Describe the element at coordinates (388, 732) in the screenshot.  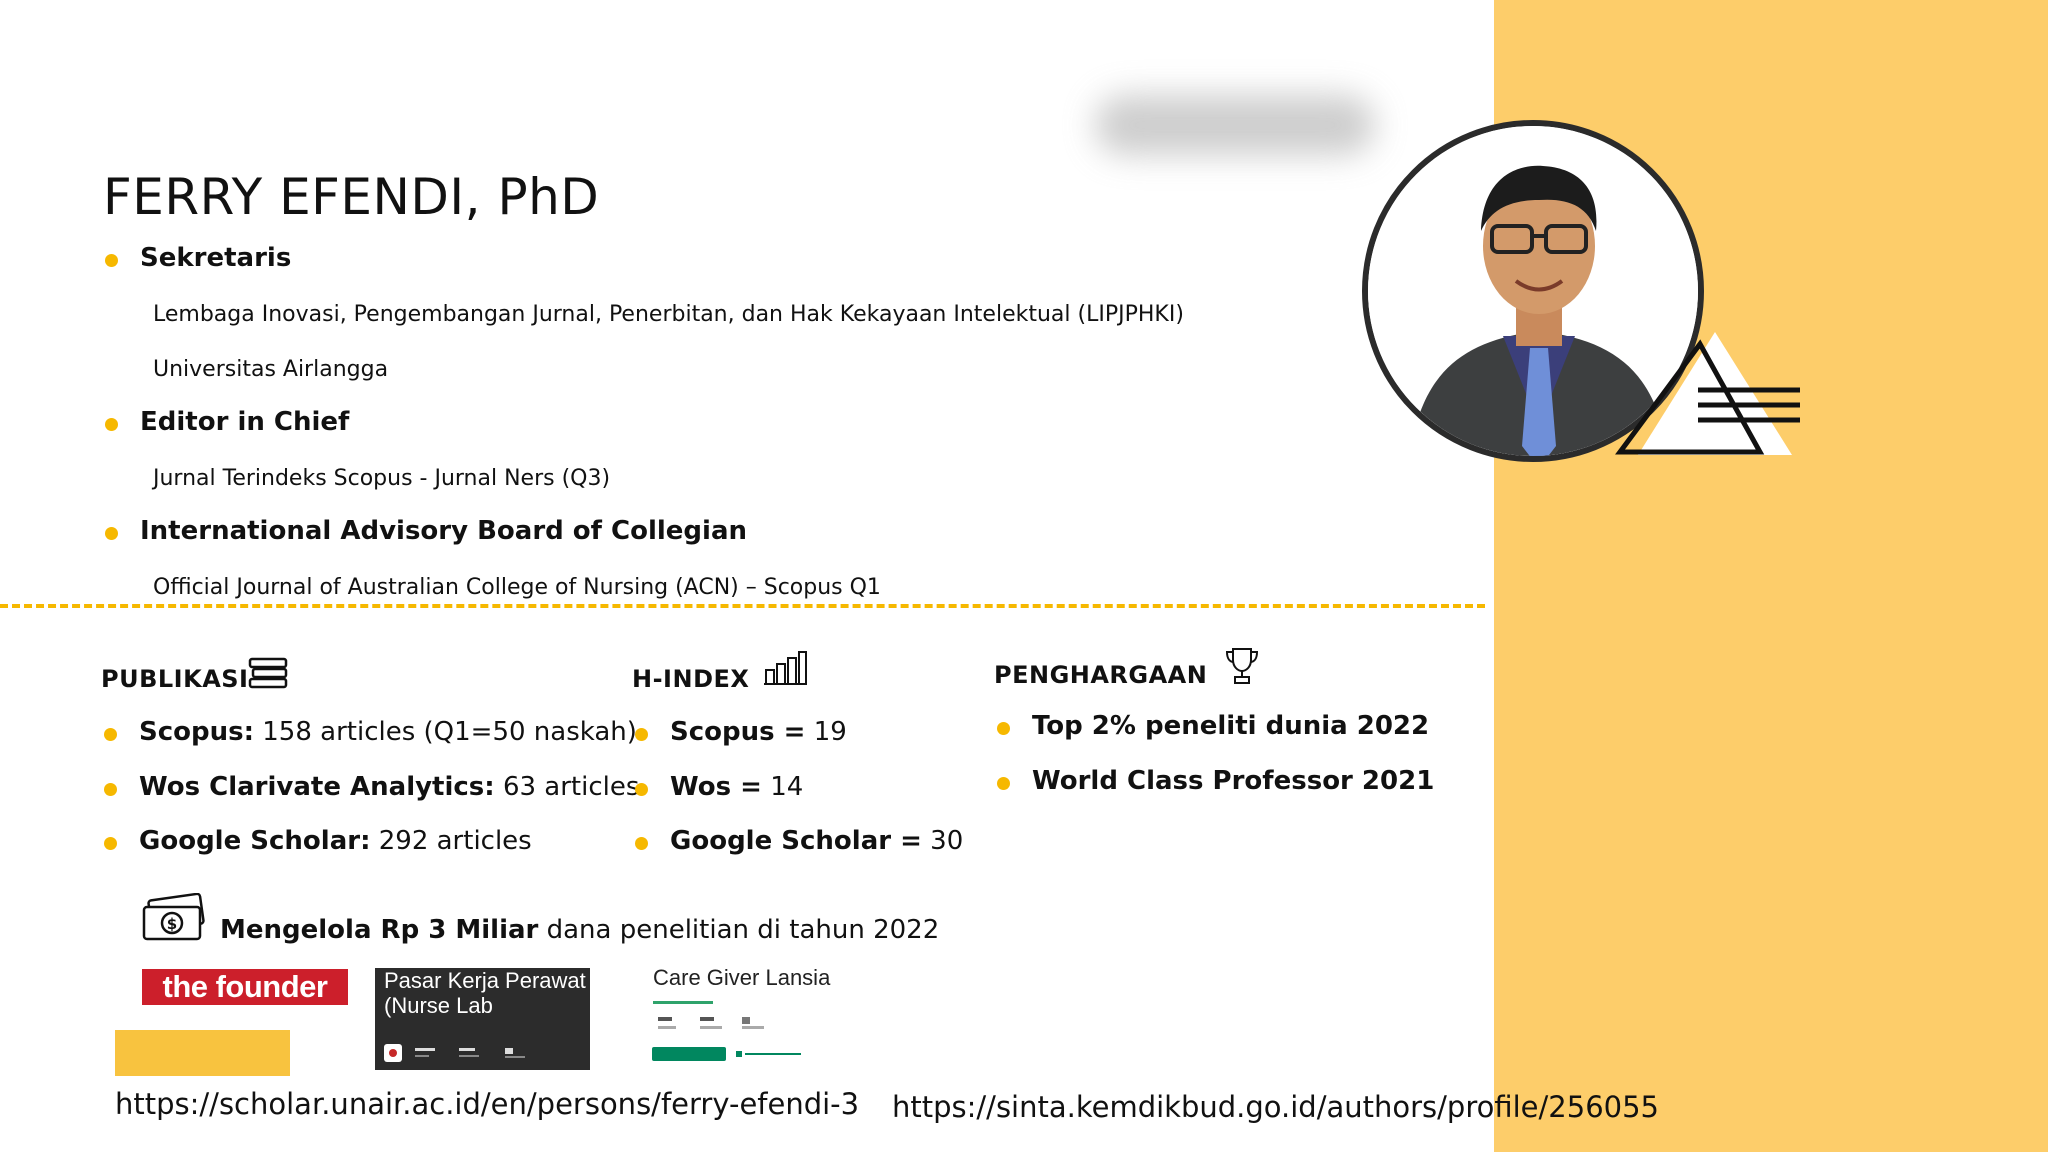
I see `publikasi-item: Scopus: 158 articles (Q1=50 naskah)` at that location.